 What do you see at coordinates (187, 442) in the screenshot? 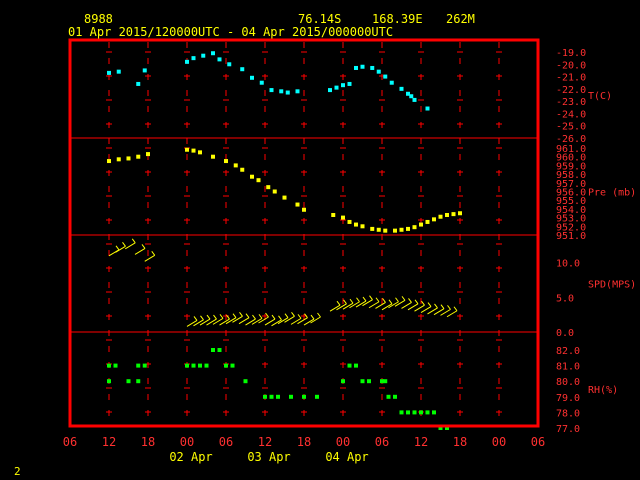
I see `x-tick-label: 00` at bounding box center [187, 442].